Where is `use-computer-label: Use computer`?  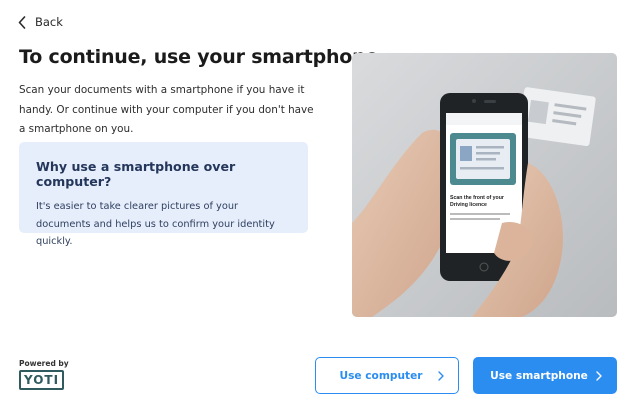 use-computer-label: Use computer is located at coordinates (381, 375).